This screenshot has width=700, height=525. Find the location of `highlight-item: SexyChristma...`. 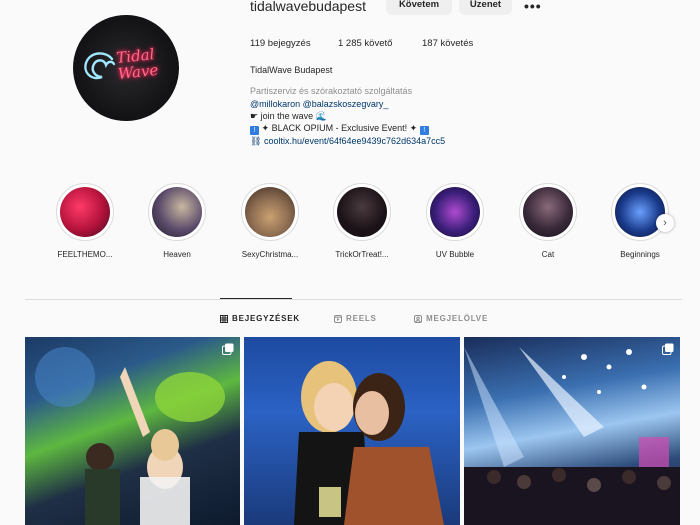

highlight-item: SexyChristma... is located at coordinates (270, 221).